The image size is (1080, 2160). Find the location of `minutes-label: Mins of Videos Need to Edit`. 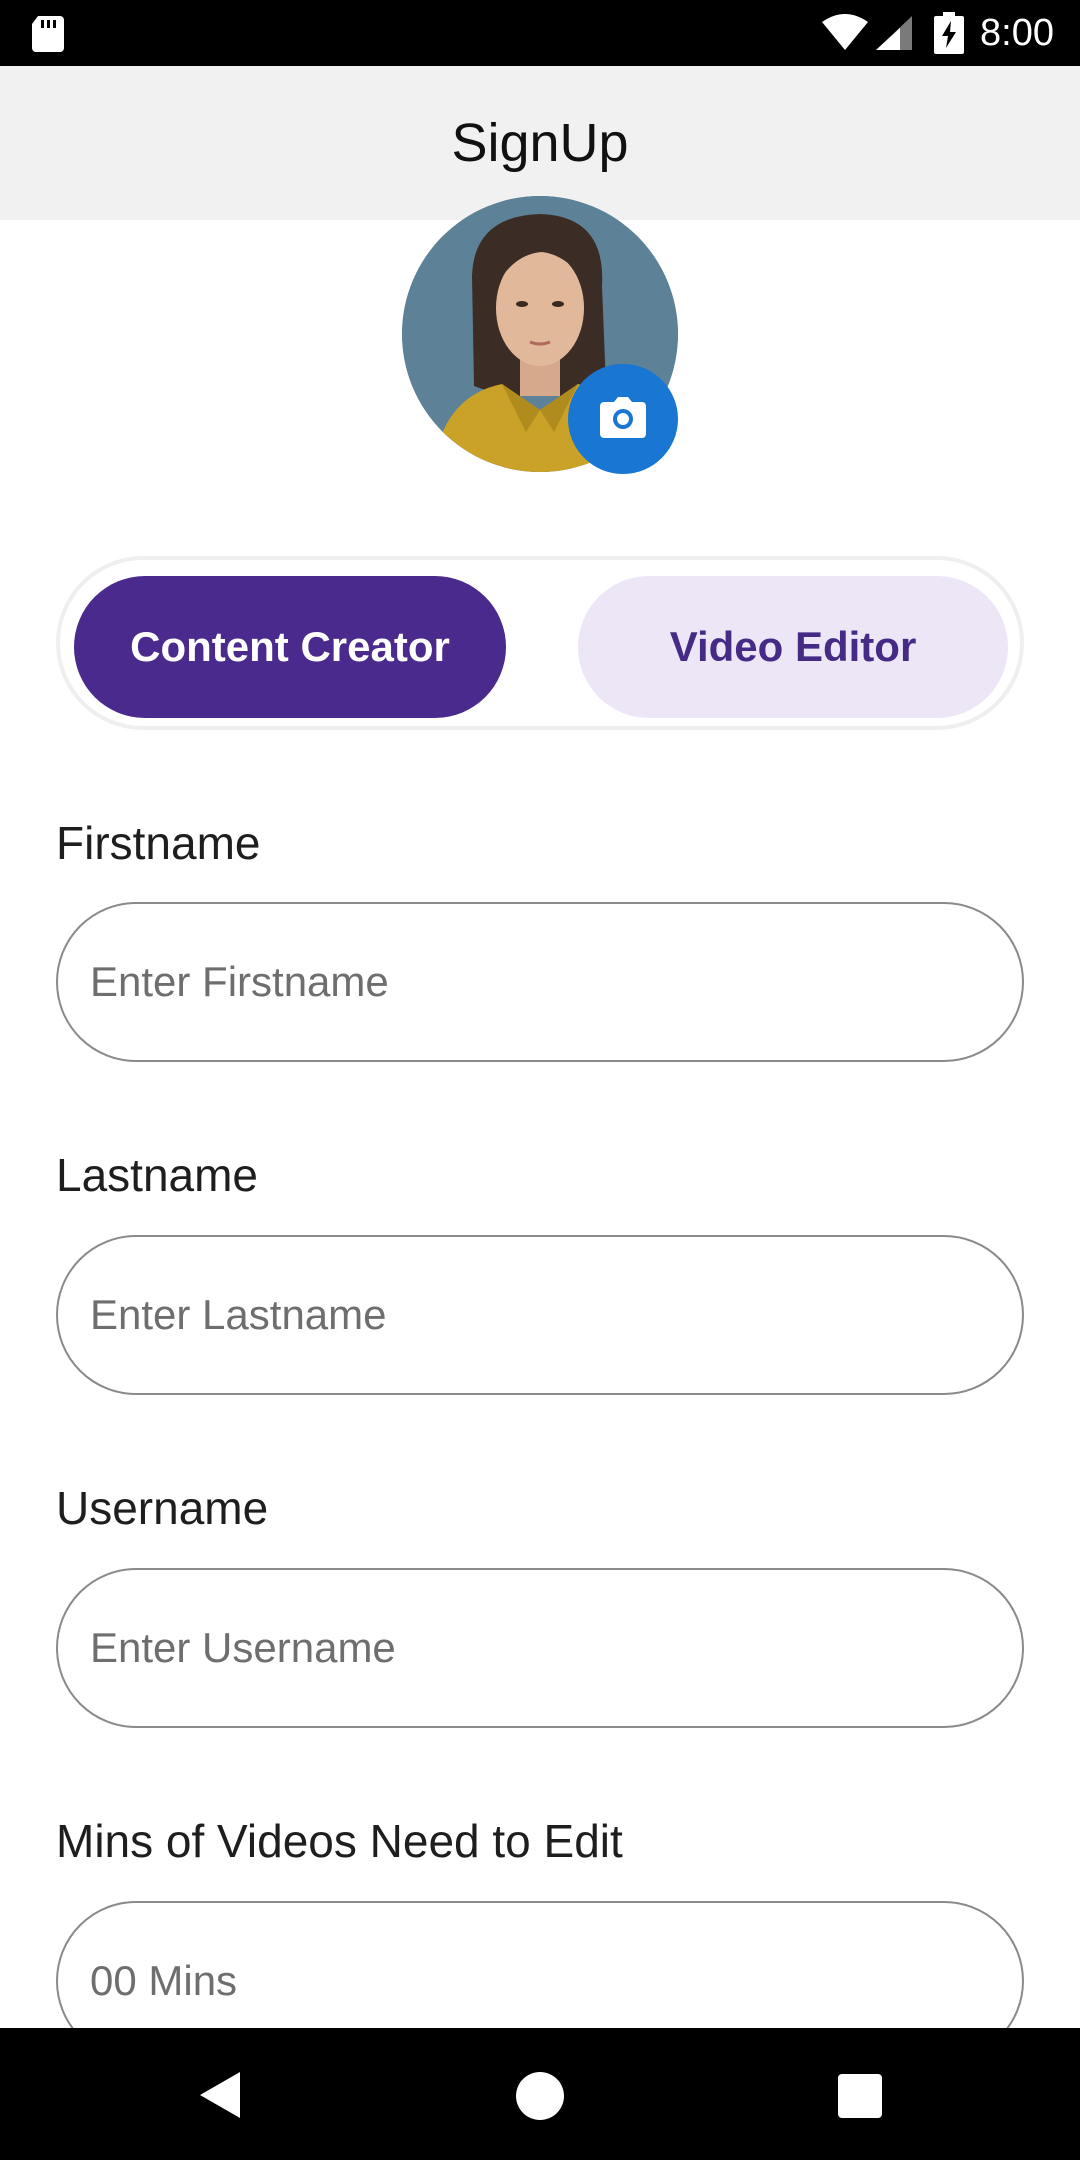

minutes-label: Mins of Videos Need to Edit is located at coordinates (339, 1841).